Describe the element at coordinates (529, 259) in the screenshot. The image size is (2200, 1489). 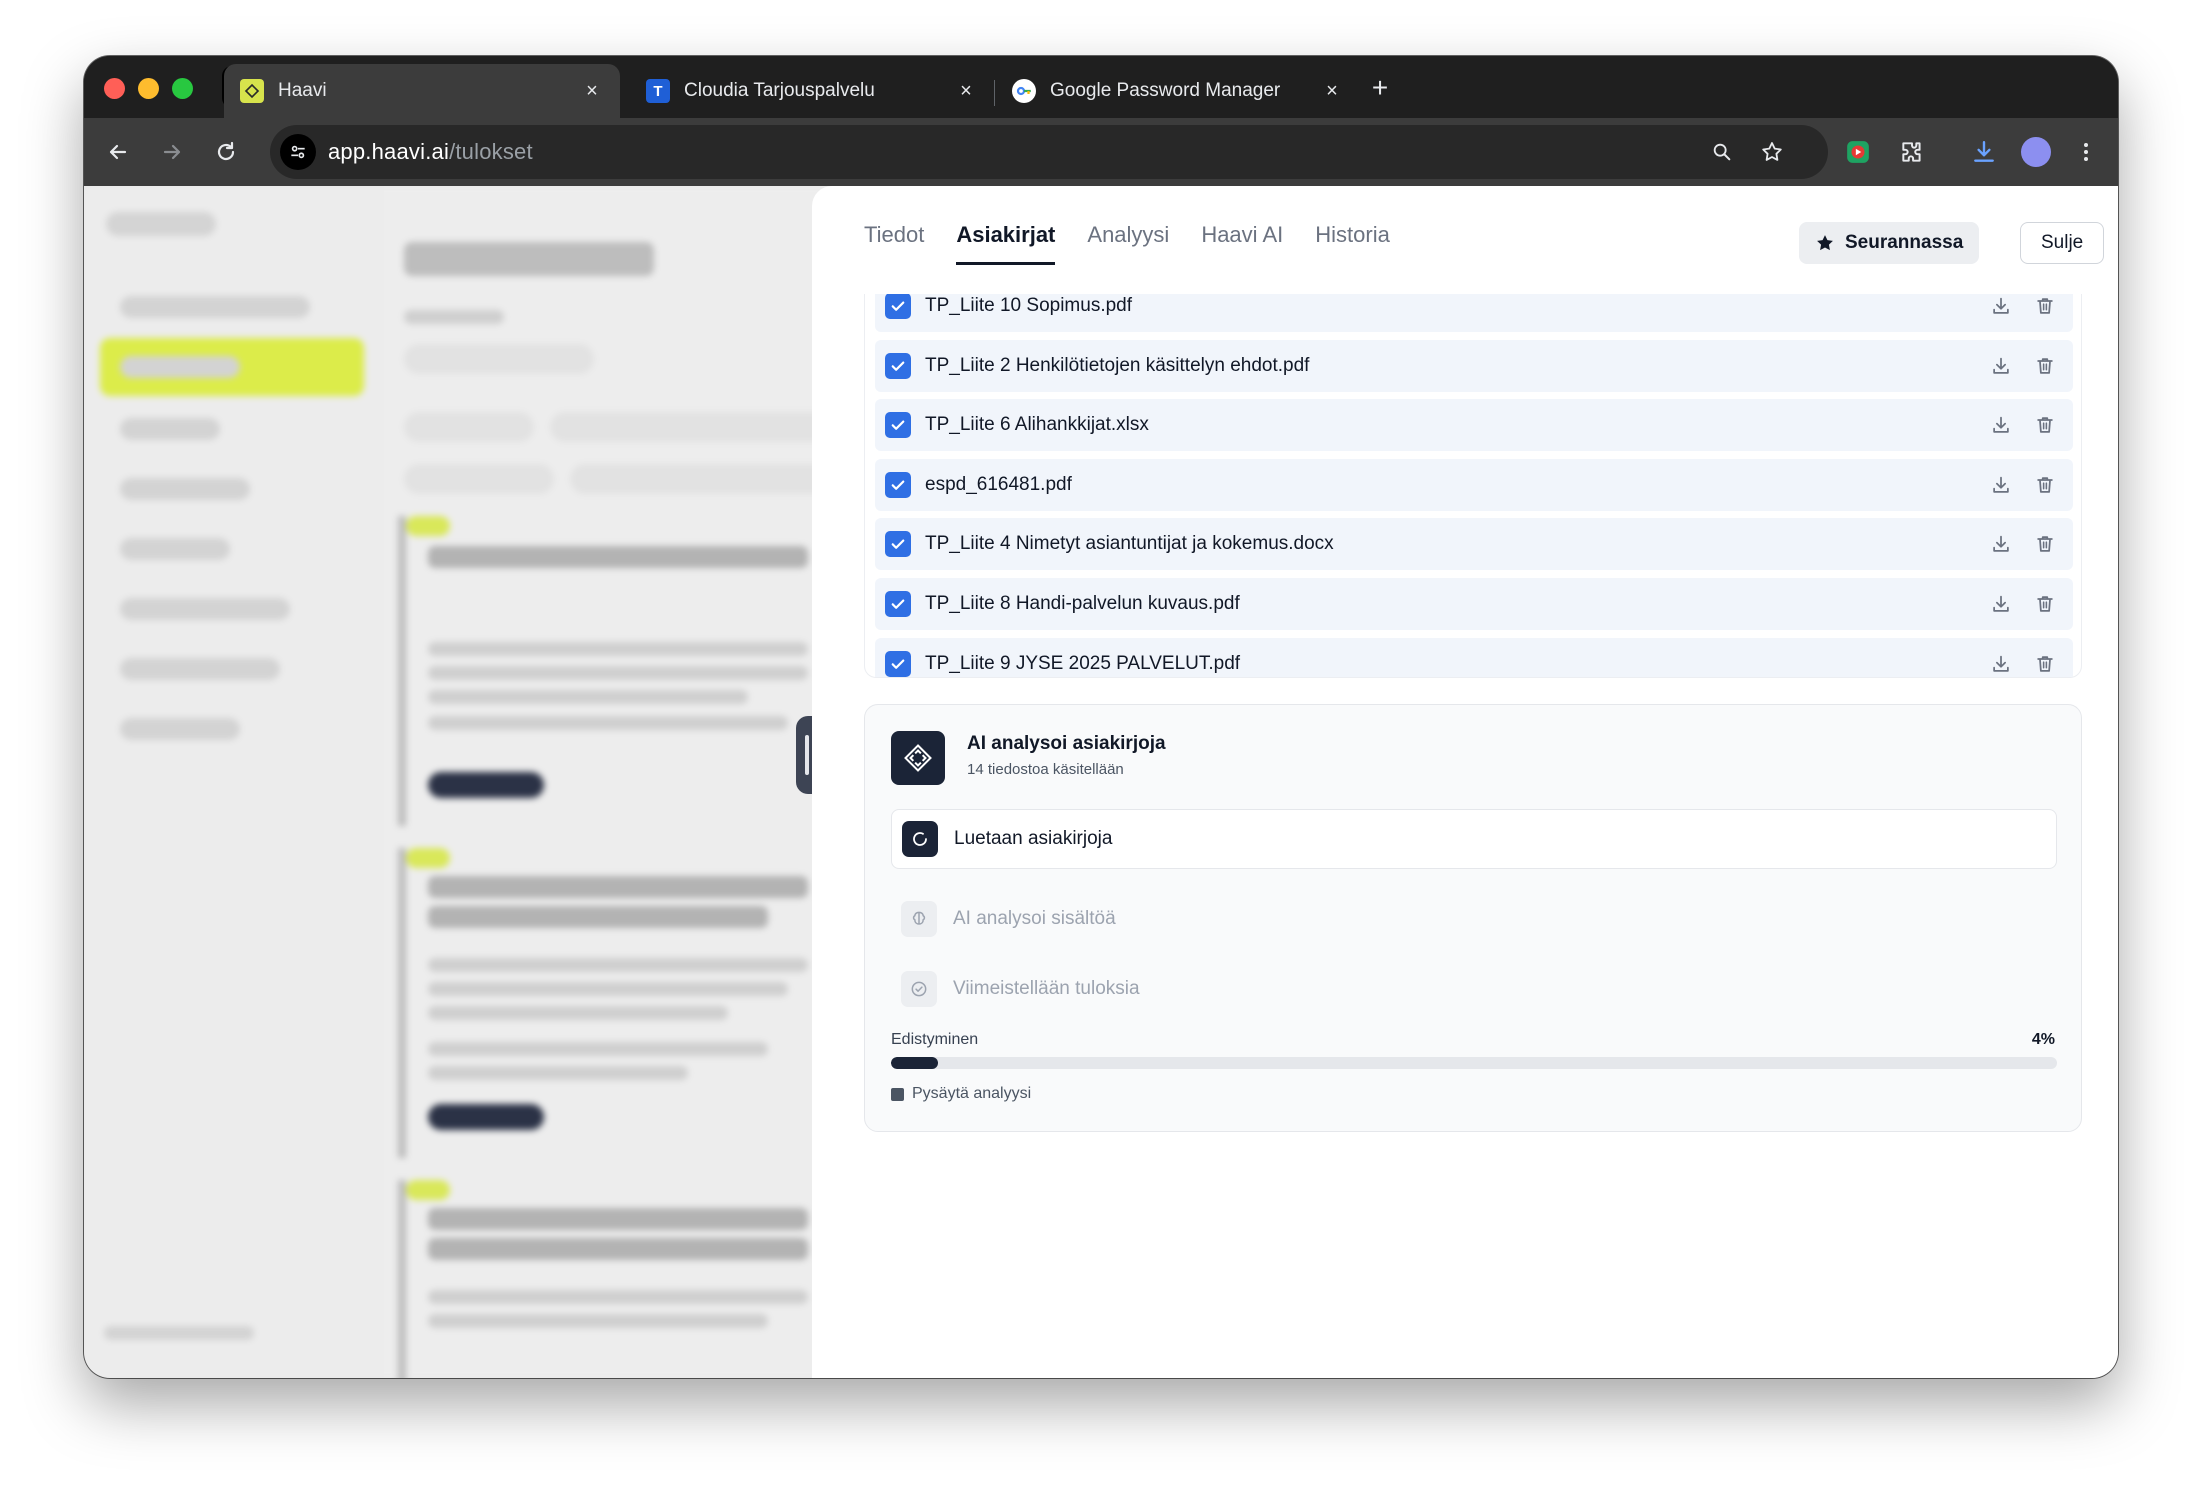
I see `blurred-page-title` at that location.